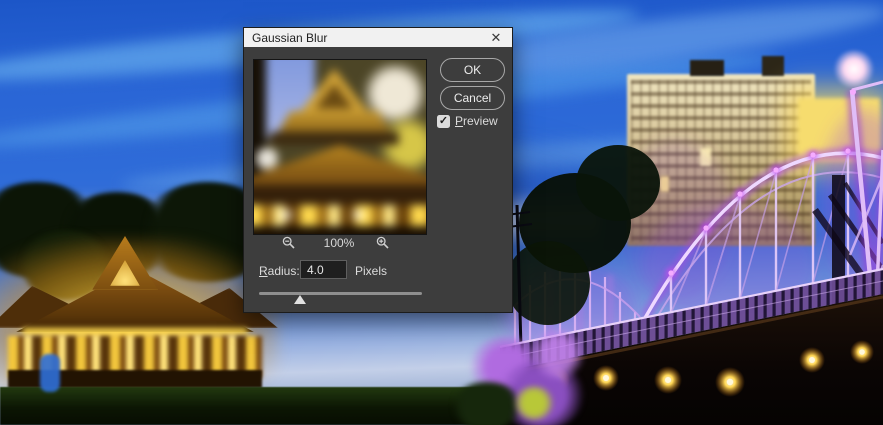 Image resolution: width=883 pixels, height=425 pixels. What do you see at coordinates (496, 37) in the screenshot?
I see `close-icon: ✕` at bounding box center [496, 37].